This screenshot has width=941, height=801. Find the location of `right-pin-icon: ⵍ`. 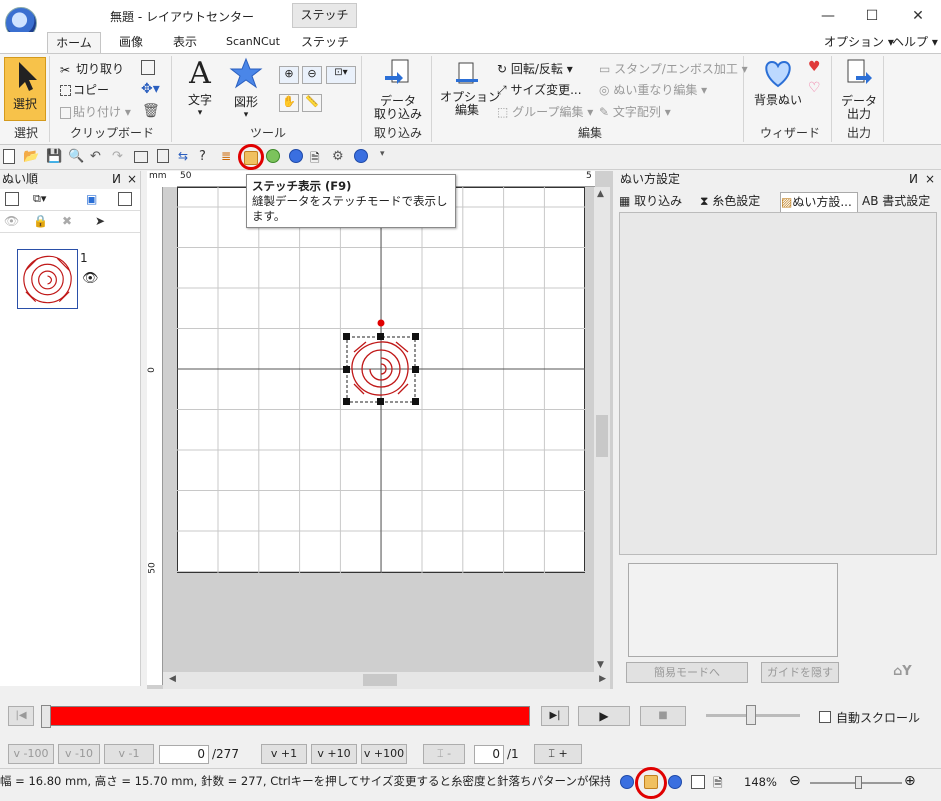

right-pin-icon: ⵍ is located at coordinates (913, 179).